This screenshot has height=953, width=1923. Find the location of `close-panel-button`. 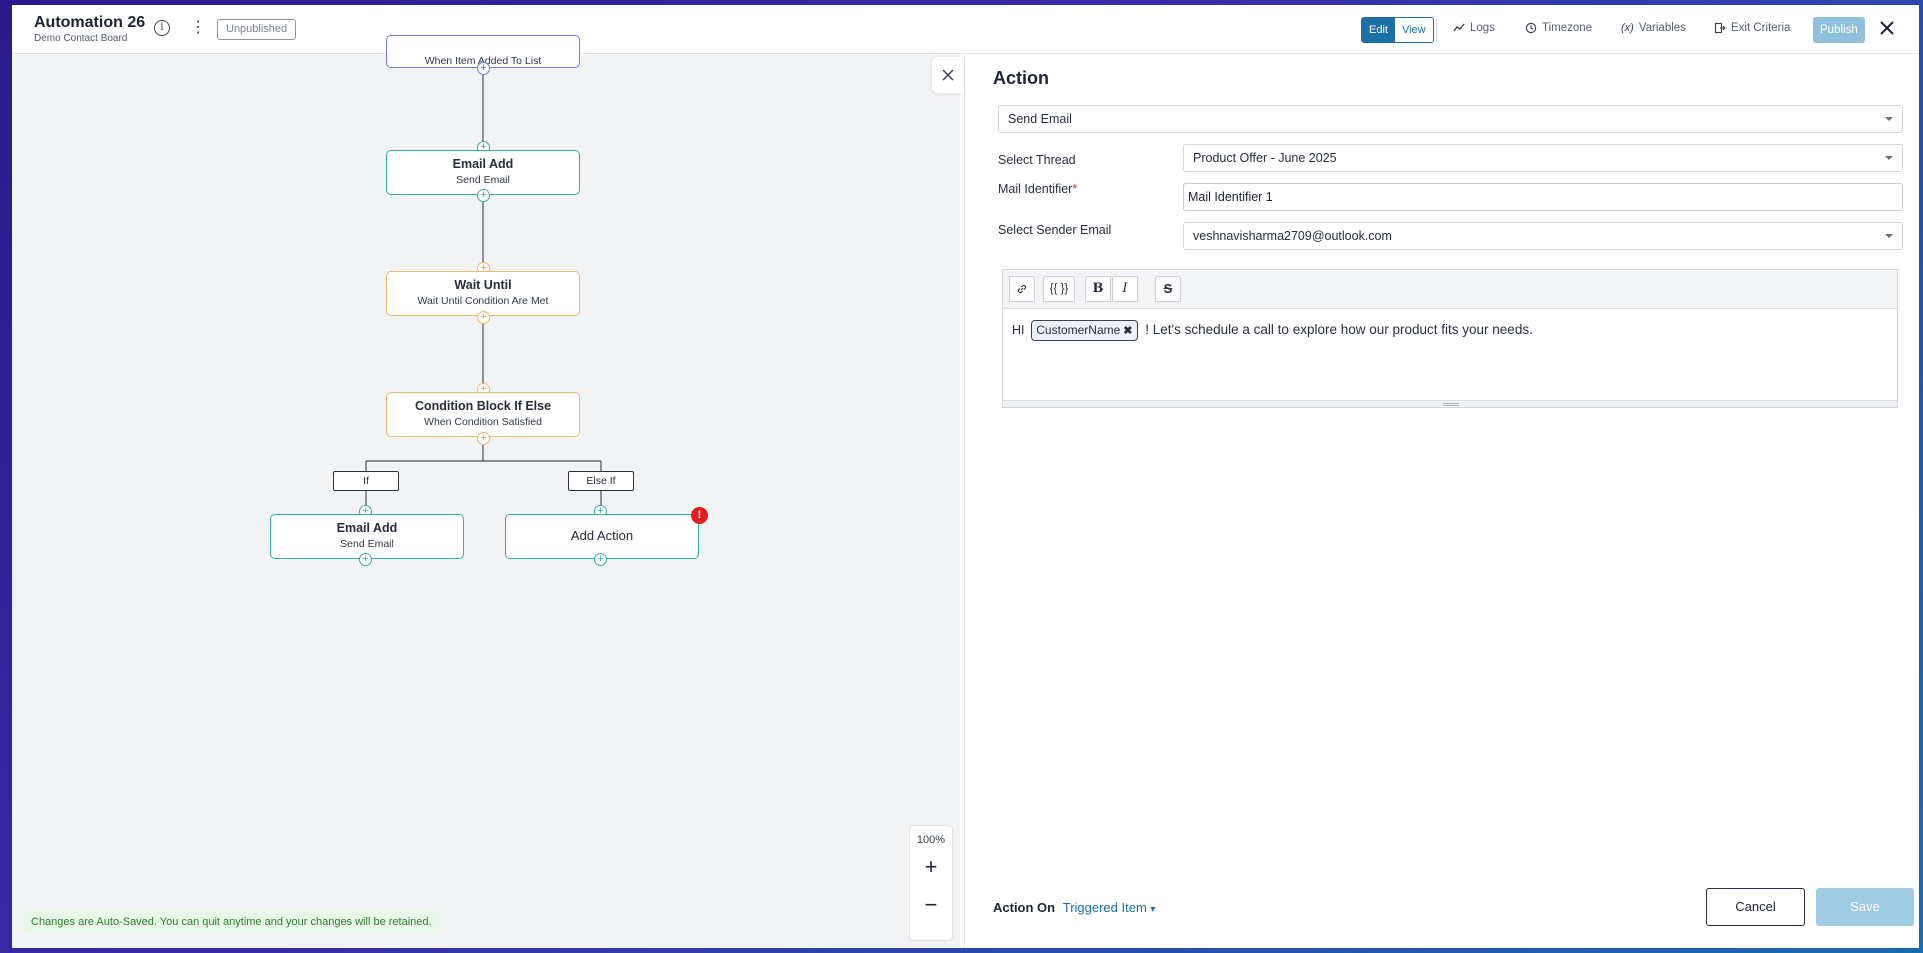

close-panel-button is located at coordinates (948, 75).